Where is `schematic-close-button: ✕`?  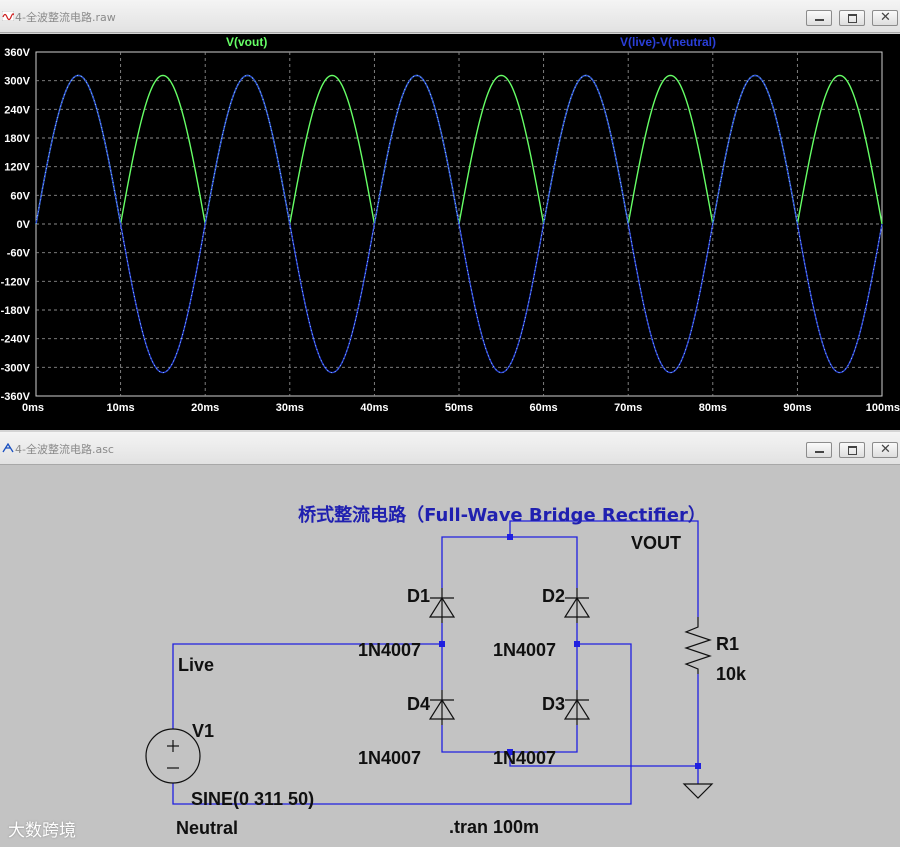 schematic-close-button: ✕ is located at coordinates (885, 450).